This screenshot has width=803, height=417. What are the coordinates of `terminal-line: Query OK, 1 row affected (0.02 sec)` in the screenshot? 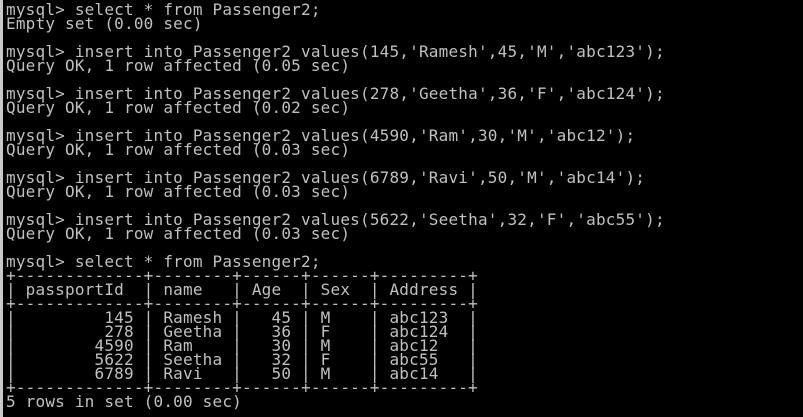 It's located at (178, 107).